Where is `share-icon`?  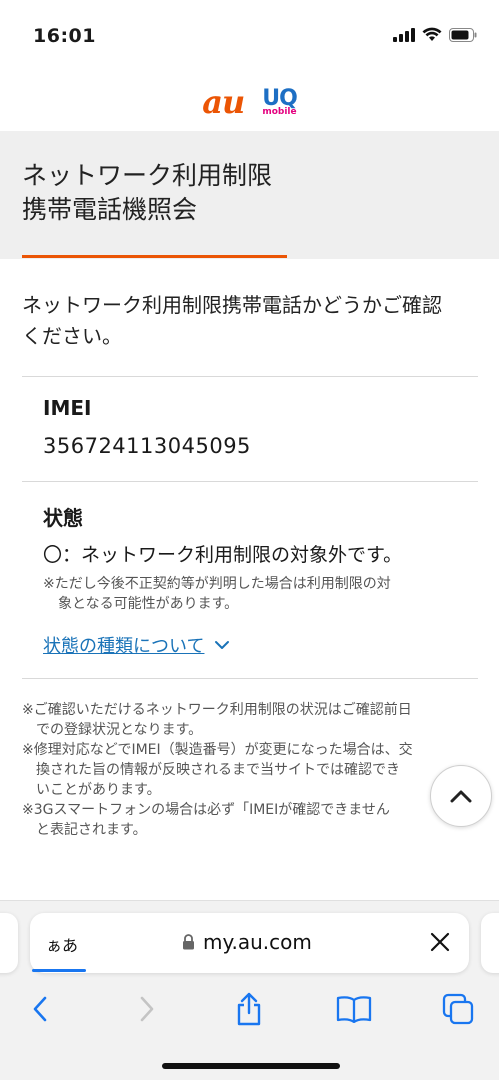
share-icon is located at coordinates (249, 1009).